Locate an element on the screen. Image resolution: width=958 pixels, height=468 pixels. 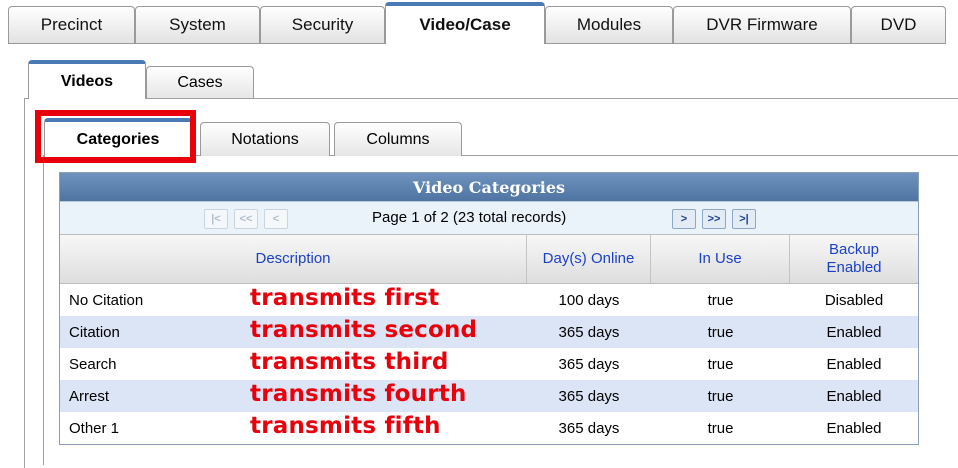
tab-columns: Columns is located at coordinates (398, 139).